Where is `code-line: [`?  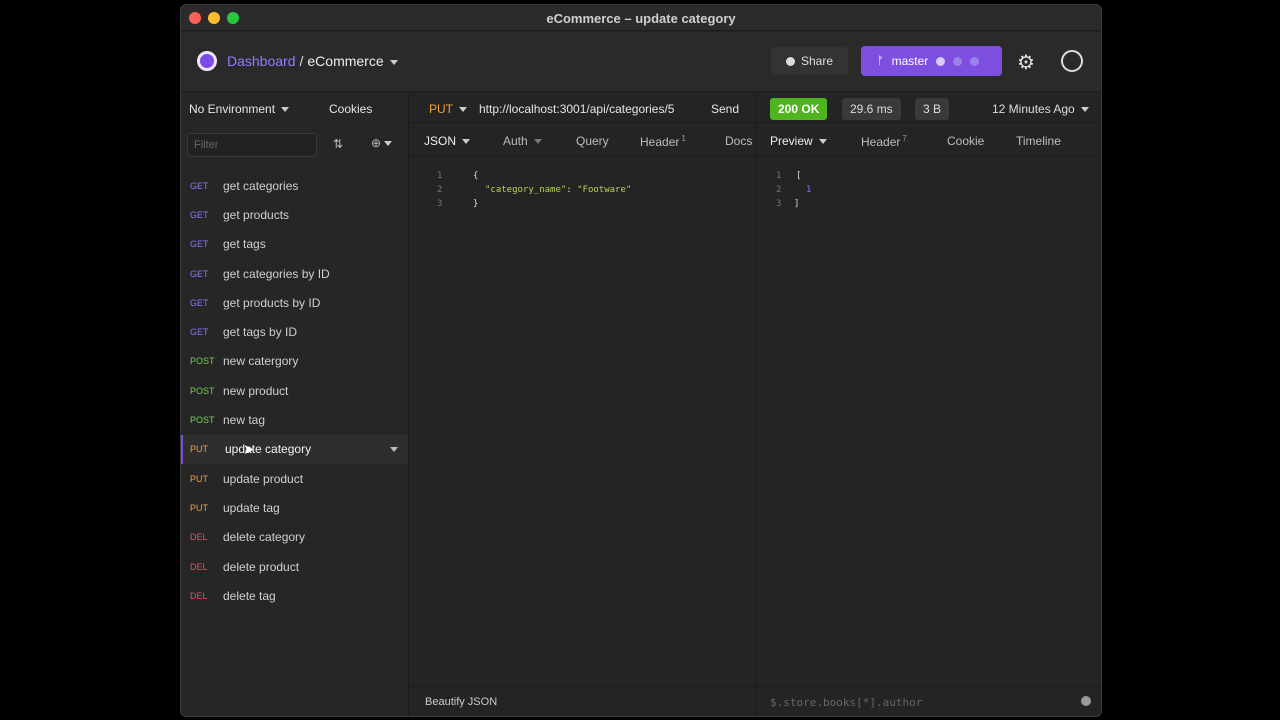 code-line: [ is located at coordinates (799, 176).